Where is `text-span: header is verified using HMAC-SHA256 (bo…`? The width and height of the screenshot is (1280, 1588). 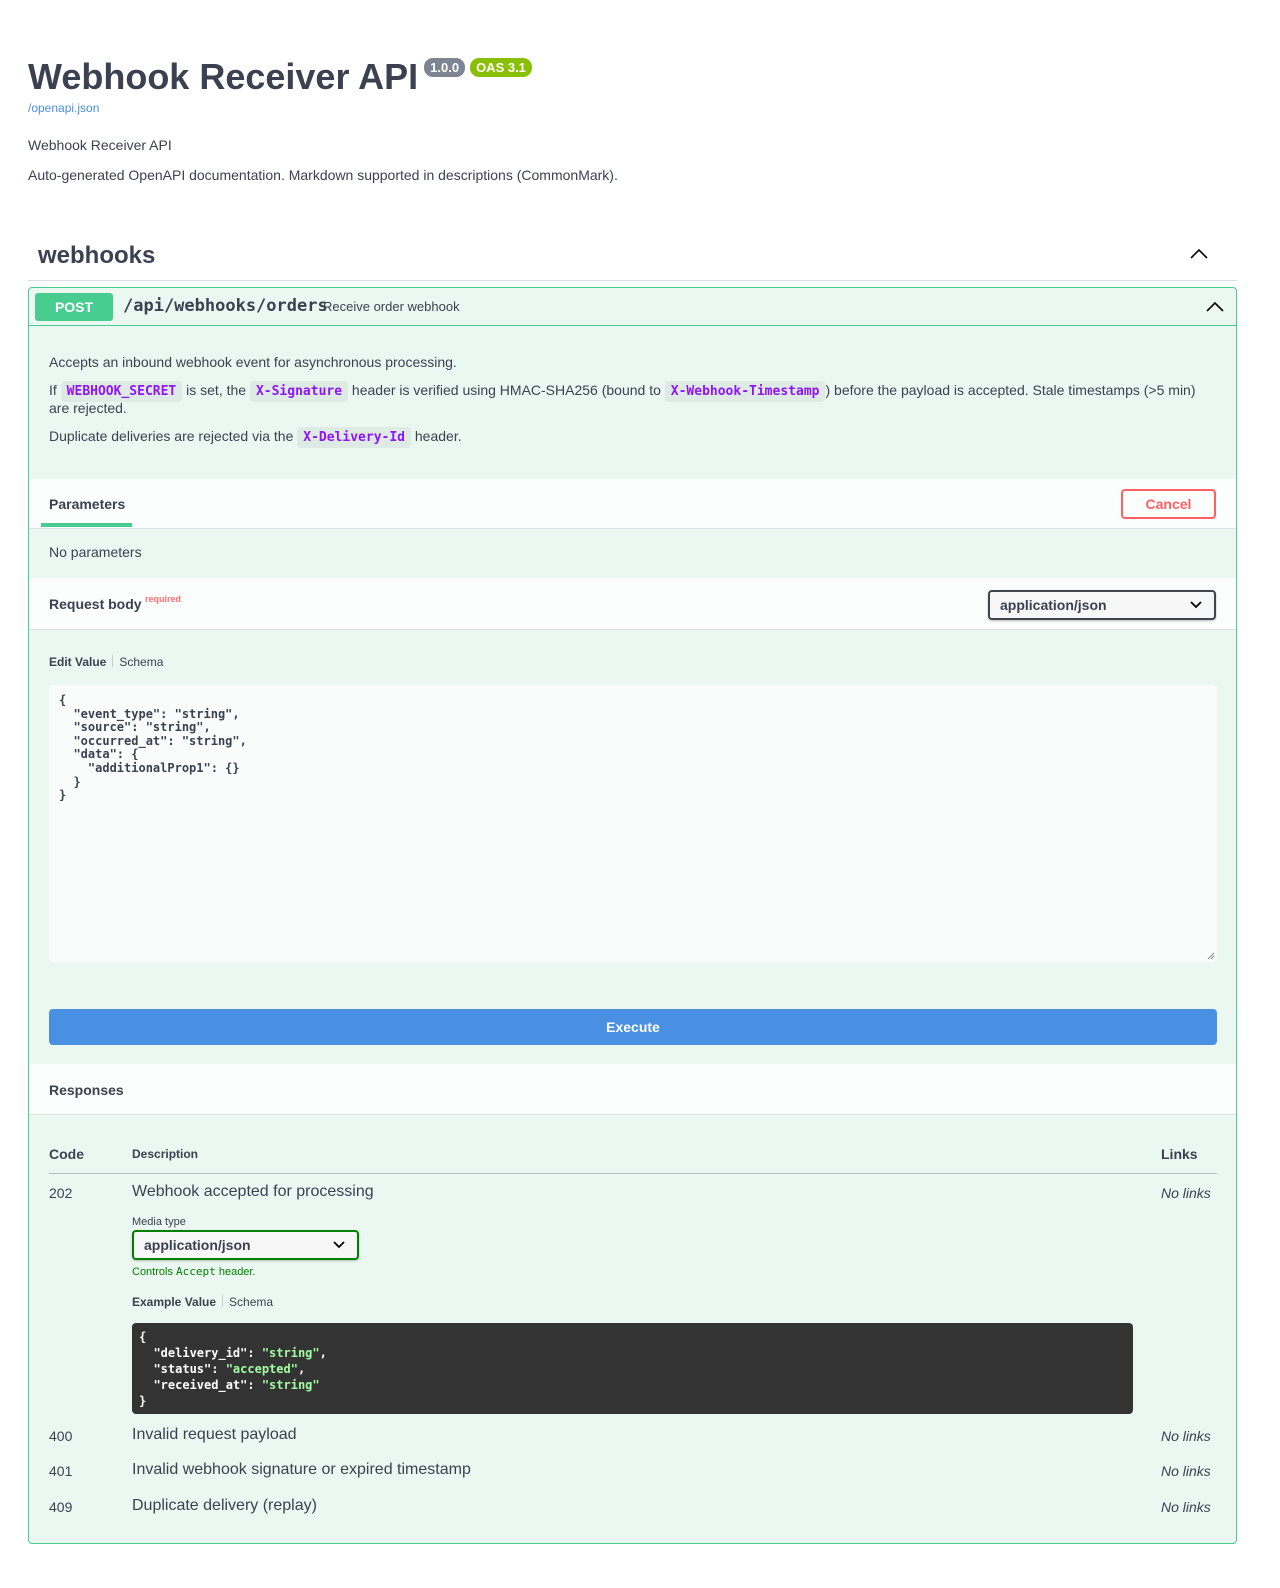
text-span: header is verified using HMAC-SHA256 (bo… is located at coordinates (506, 390).